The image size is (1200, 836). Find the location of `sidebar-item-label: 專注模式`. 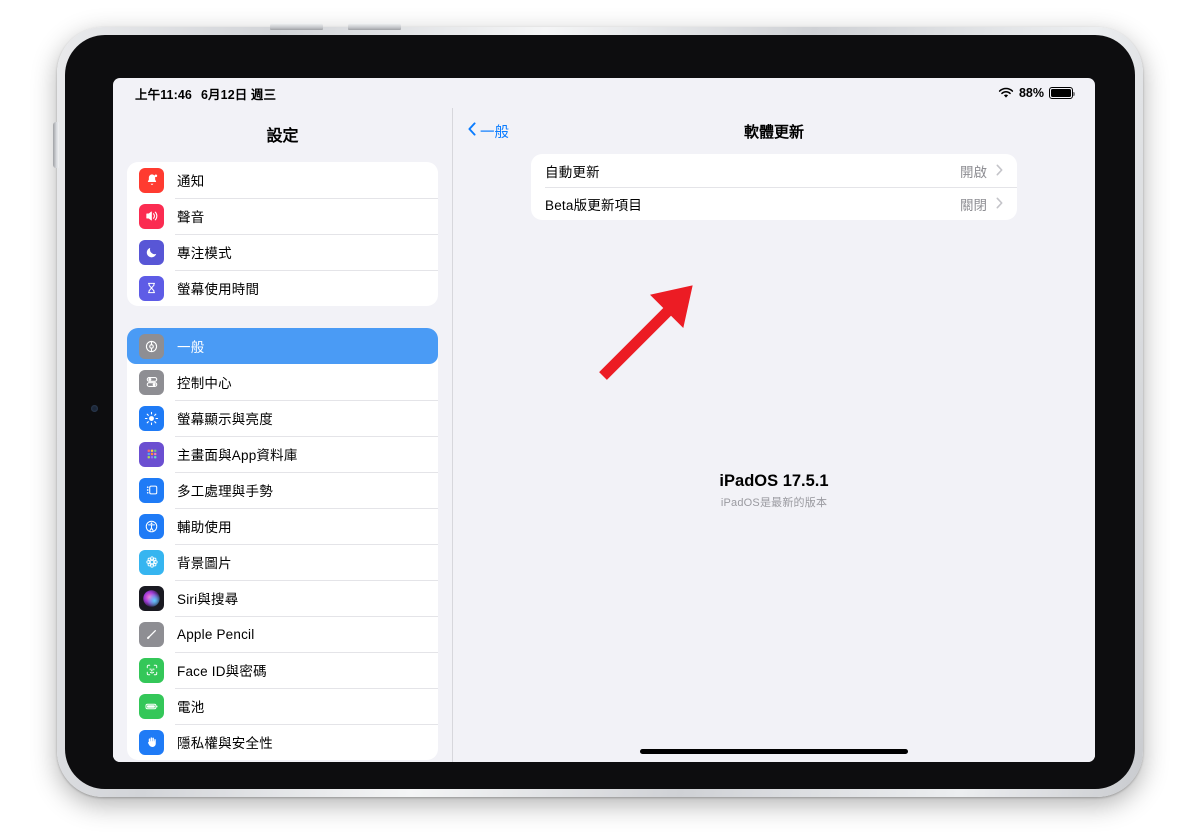

sidebar-item-label: 專注模式 is located at coordinates (204, 253).